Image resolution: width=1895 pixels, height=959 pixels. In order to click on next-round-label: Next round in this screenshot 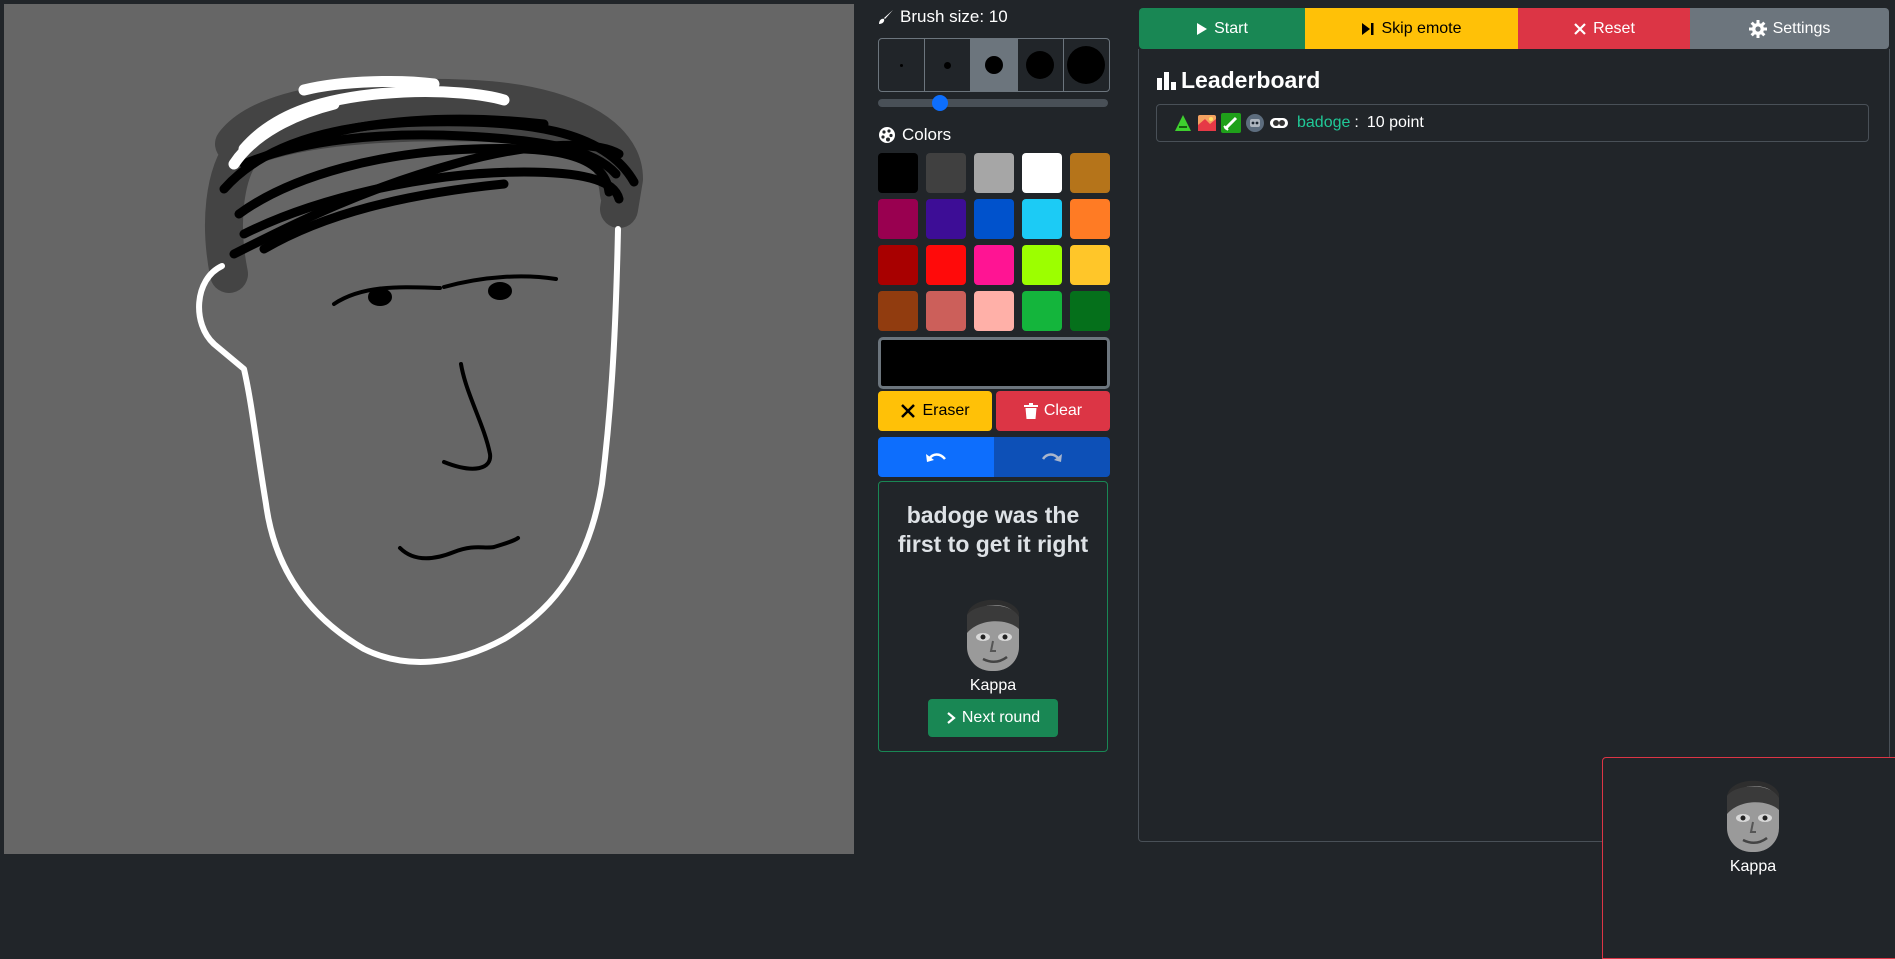, I will do `click(1001, 717)`.